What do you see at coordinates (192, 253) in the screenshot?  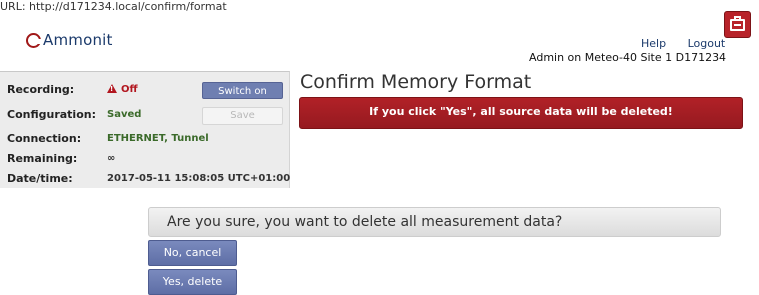 I see `cancel-button: No, cancel` at bounding box center [192, 253].